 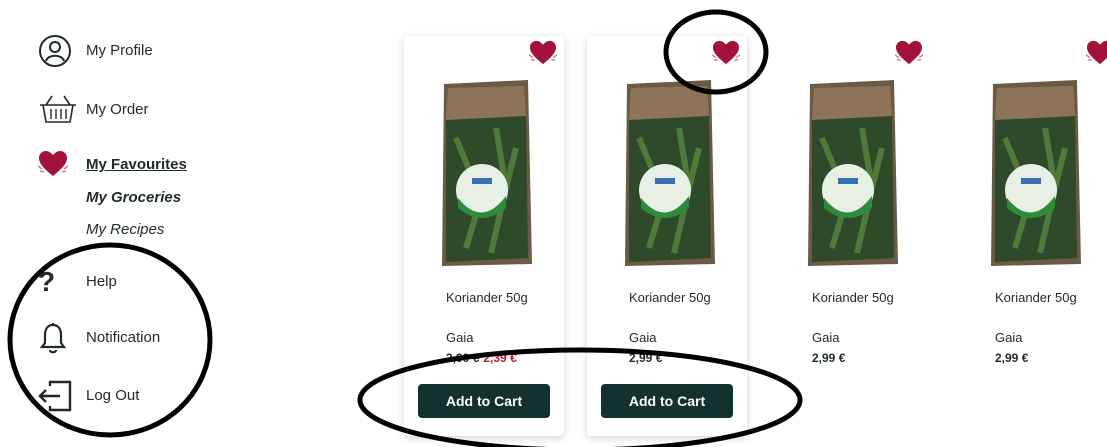 What do you see at coordinates (113, 395) in the screenshot?
I see `sidebar-item-label: Log Out` at bounding box center [113, 395].